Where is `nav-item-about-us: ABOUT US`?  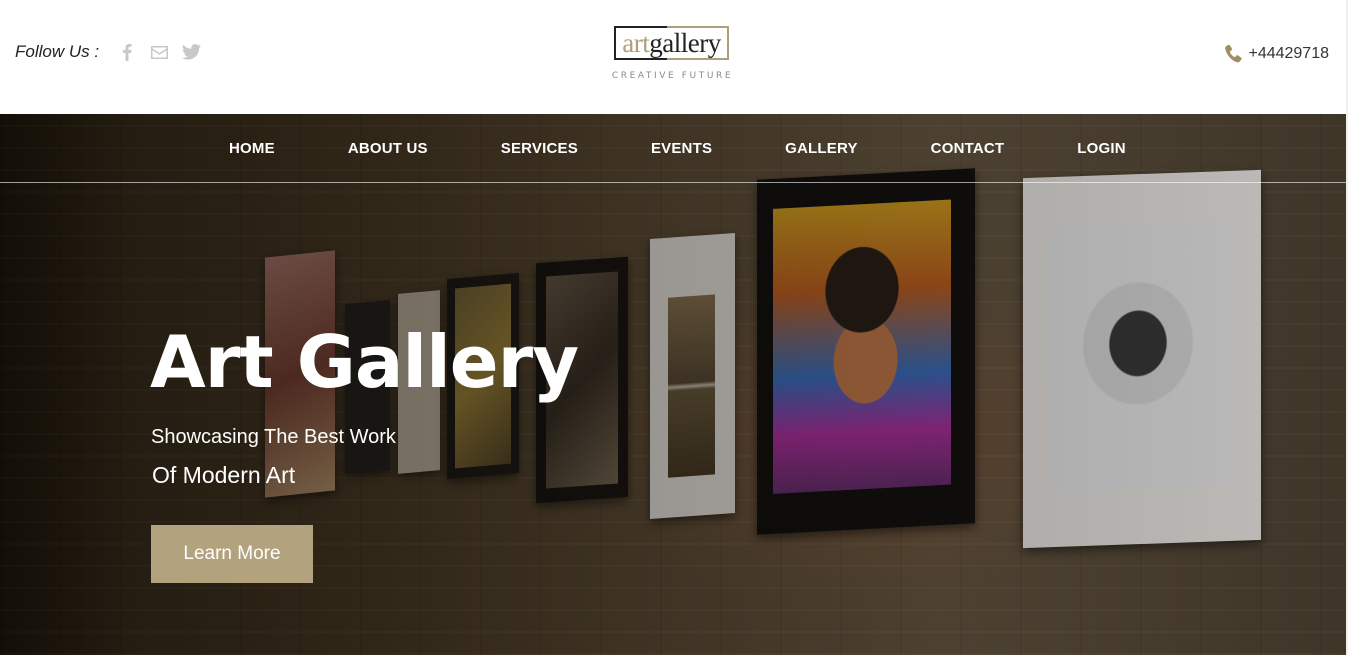
nav-item-about-us: ABOUT US is located at coordinates (388, 148).